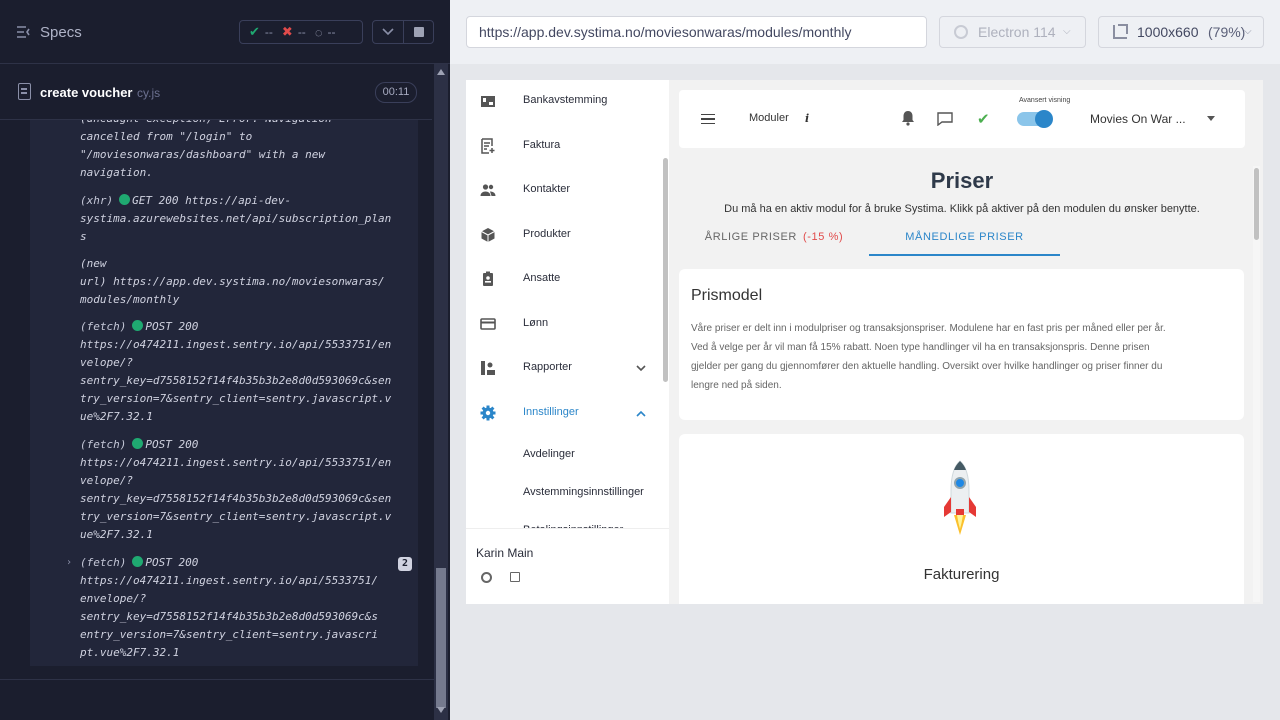 This screenshot has height=720, width=1280. I want to click on card-title: Prismodel, so click(727, 295).